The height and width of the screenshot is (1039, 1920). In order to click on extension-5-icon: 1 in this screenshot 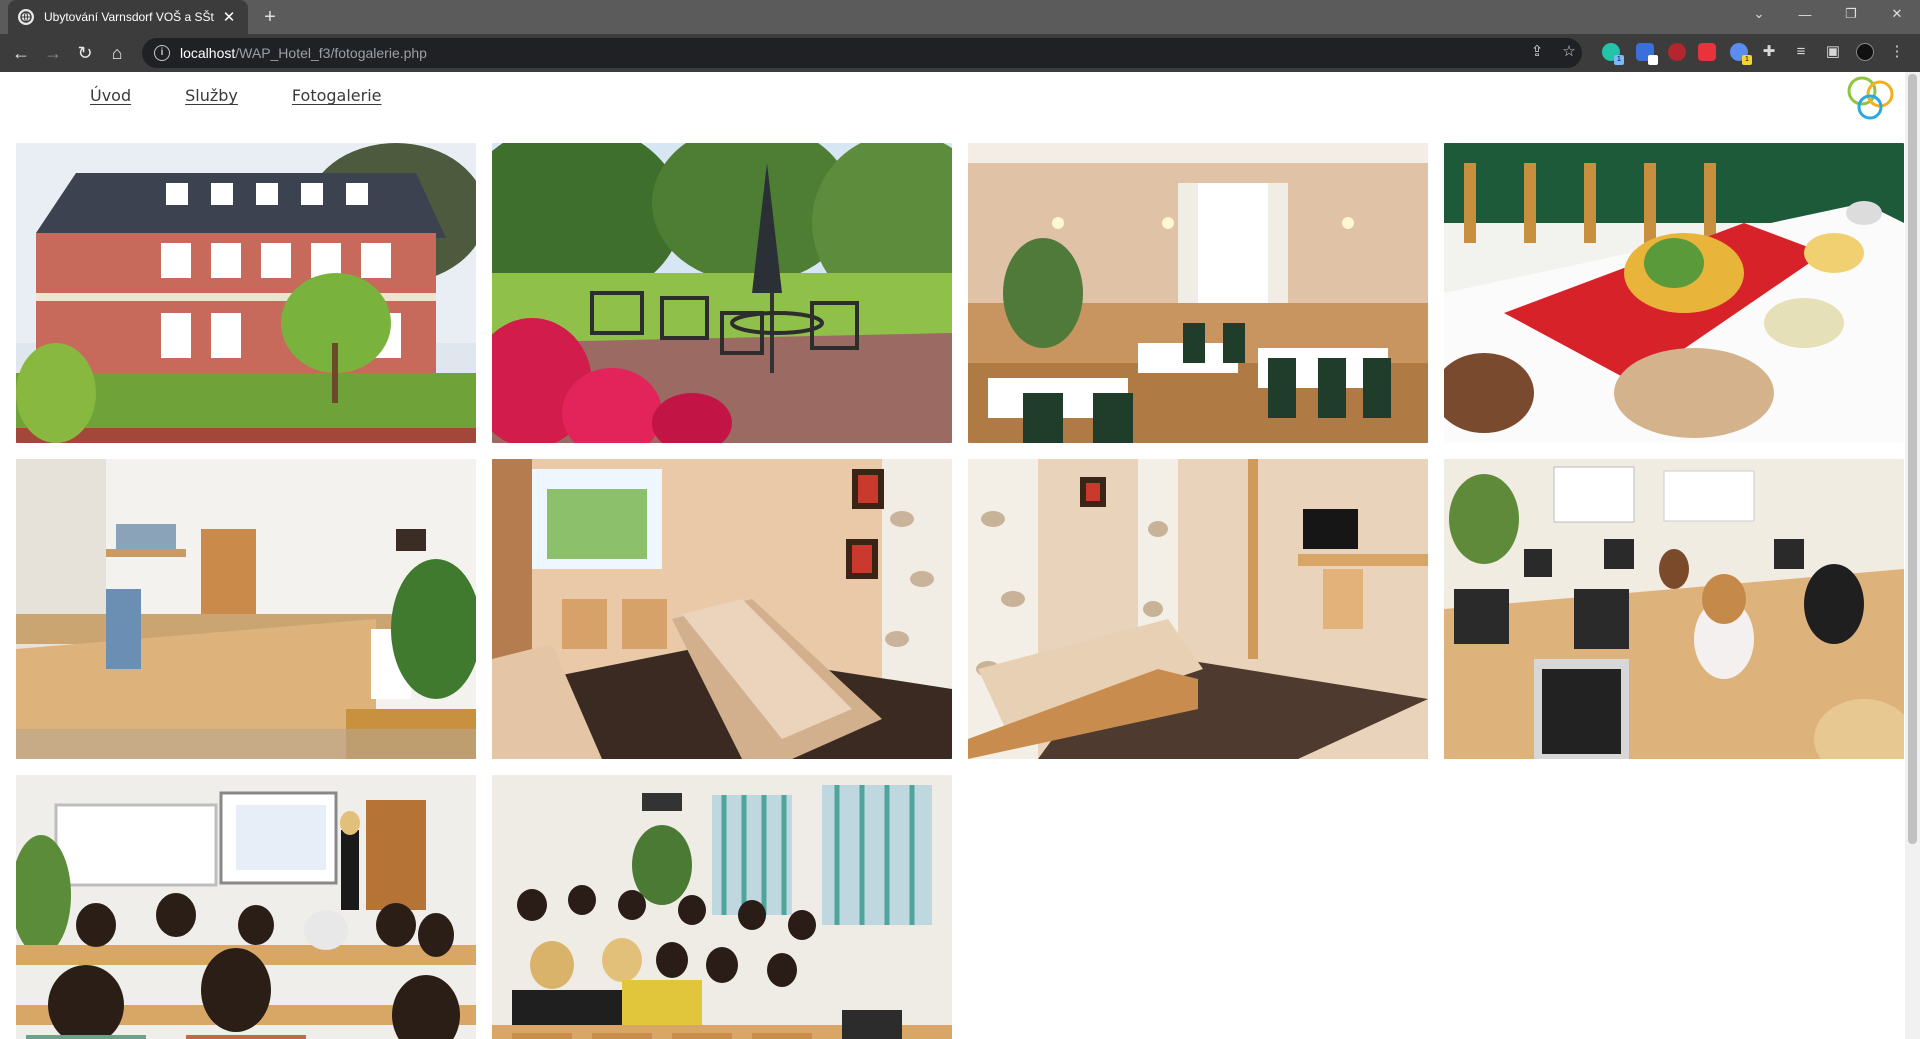, I will do `click(1741, 54)`.